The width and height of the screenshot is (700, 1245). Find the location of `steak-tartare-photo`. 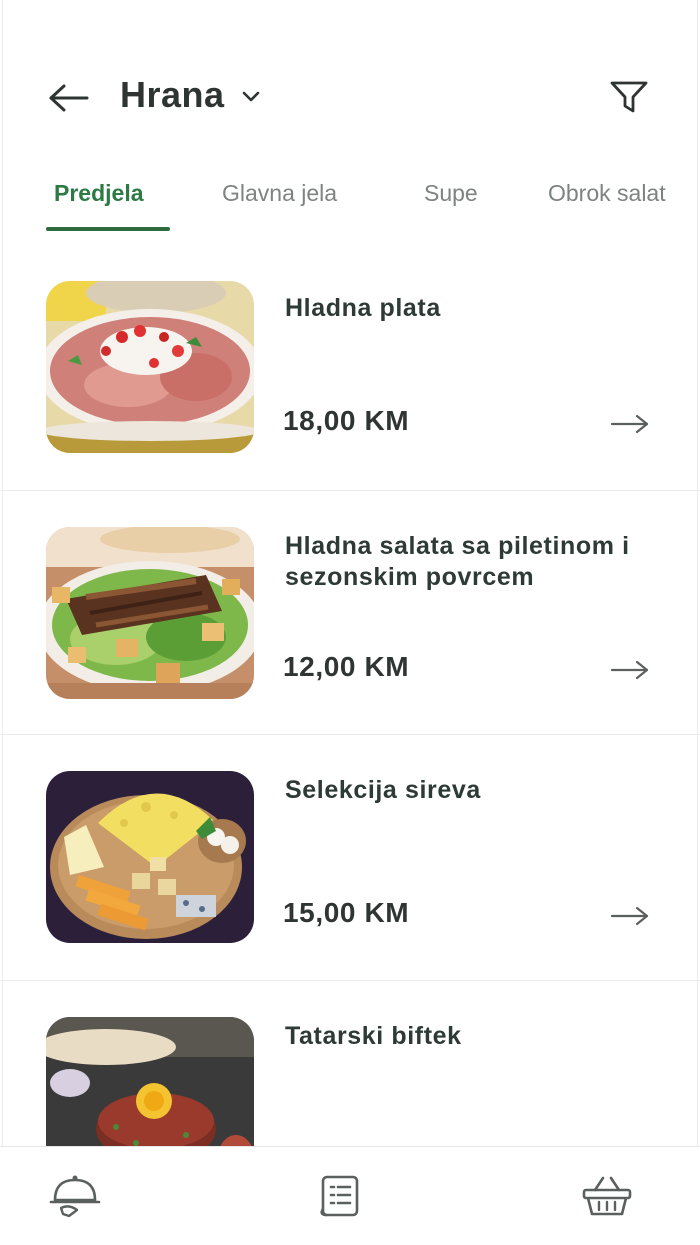

steak-tartare-photo is located at coordinates (150, 1081).